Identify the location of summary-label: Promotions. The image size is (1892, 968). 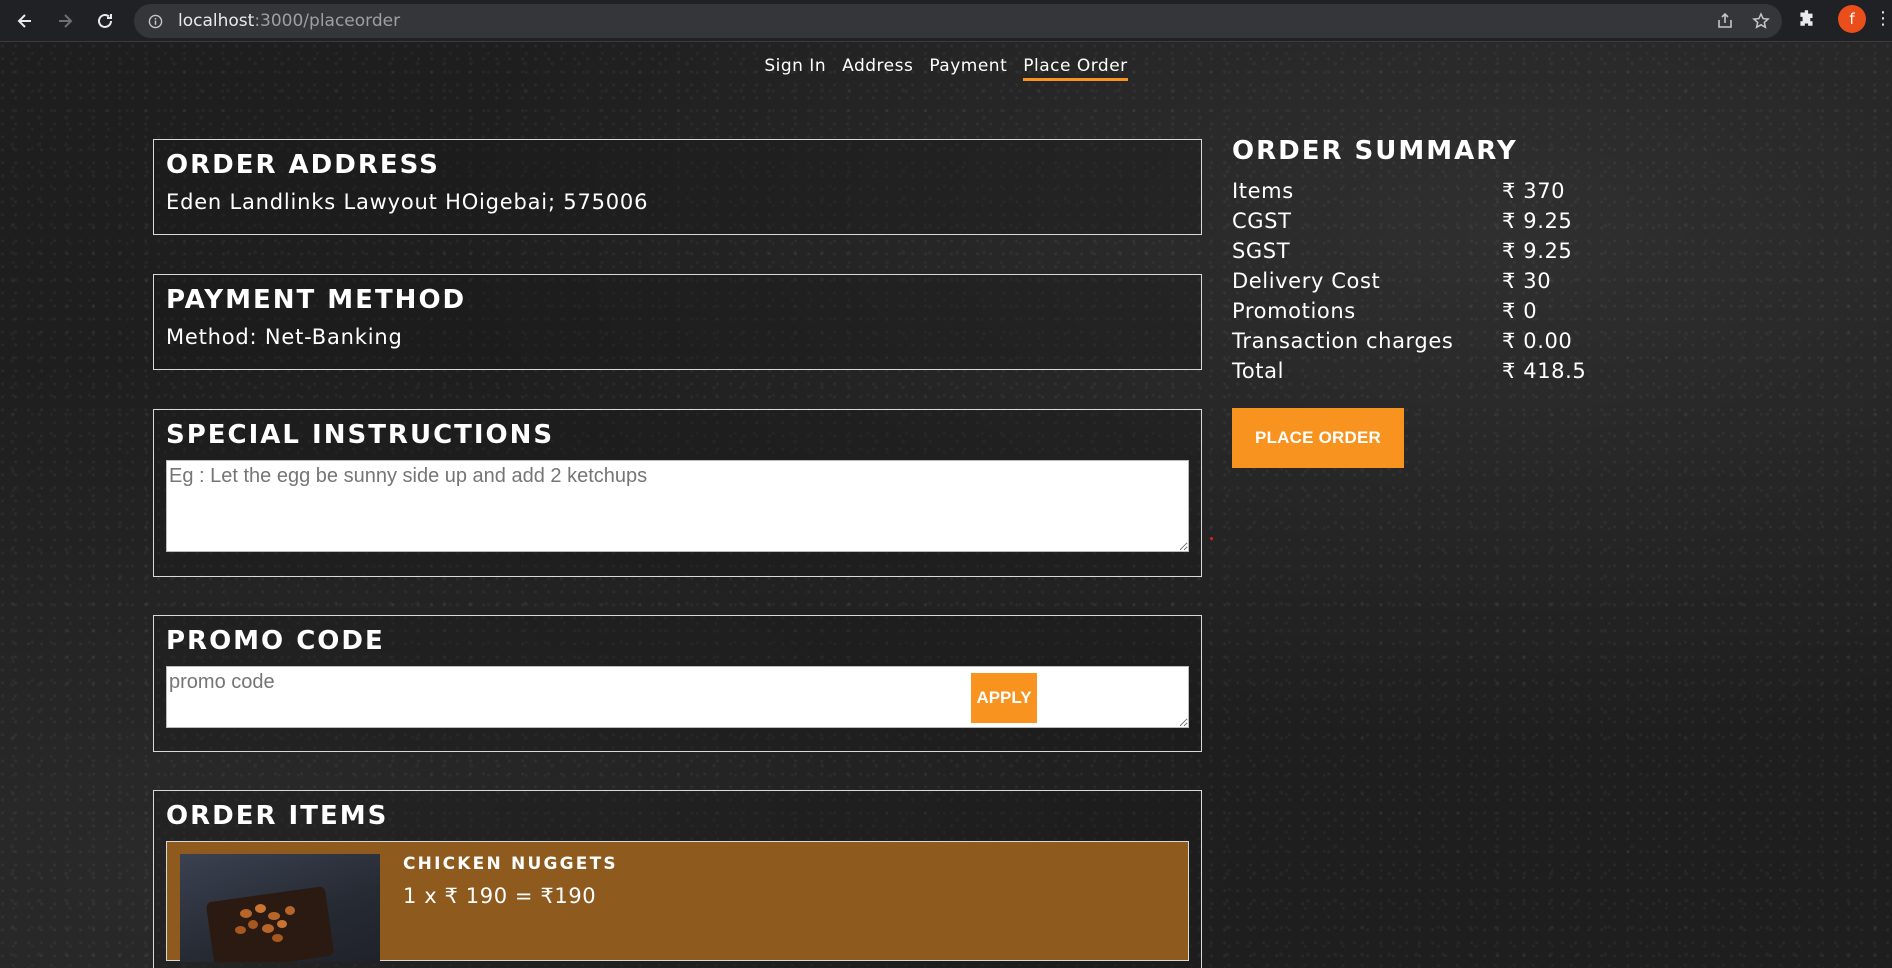
(1294, 311).